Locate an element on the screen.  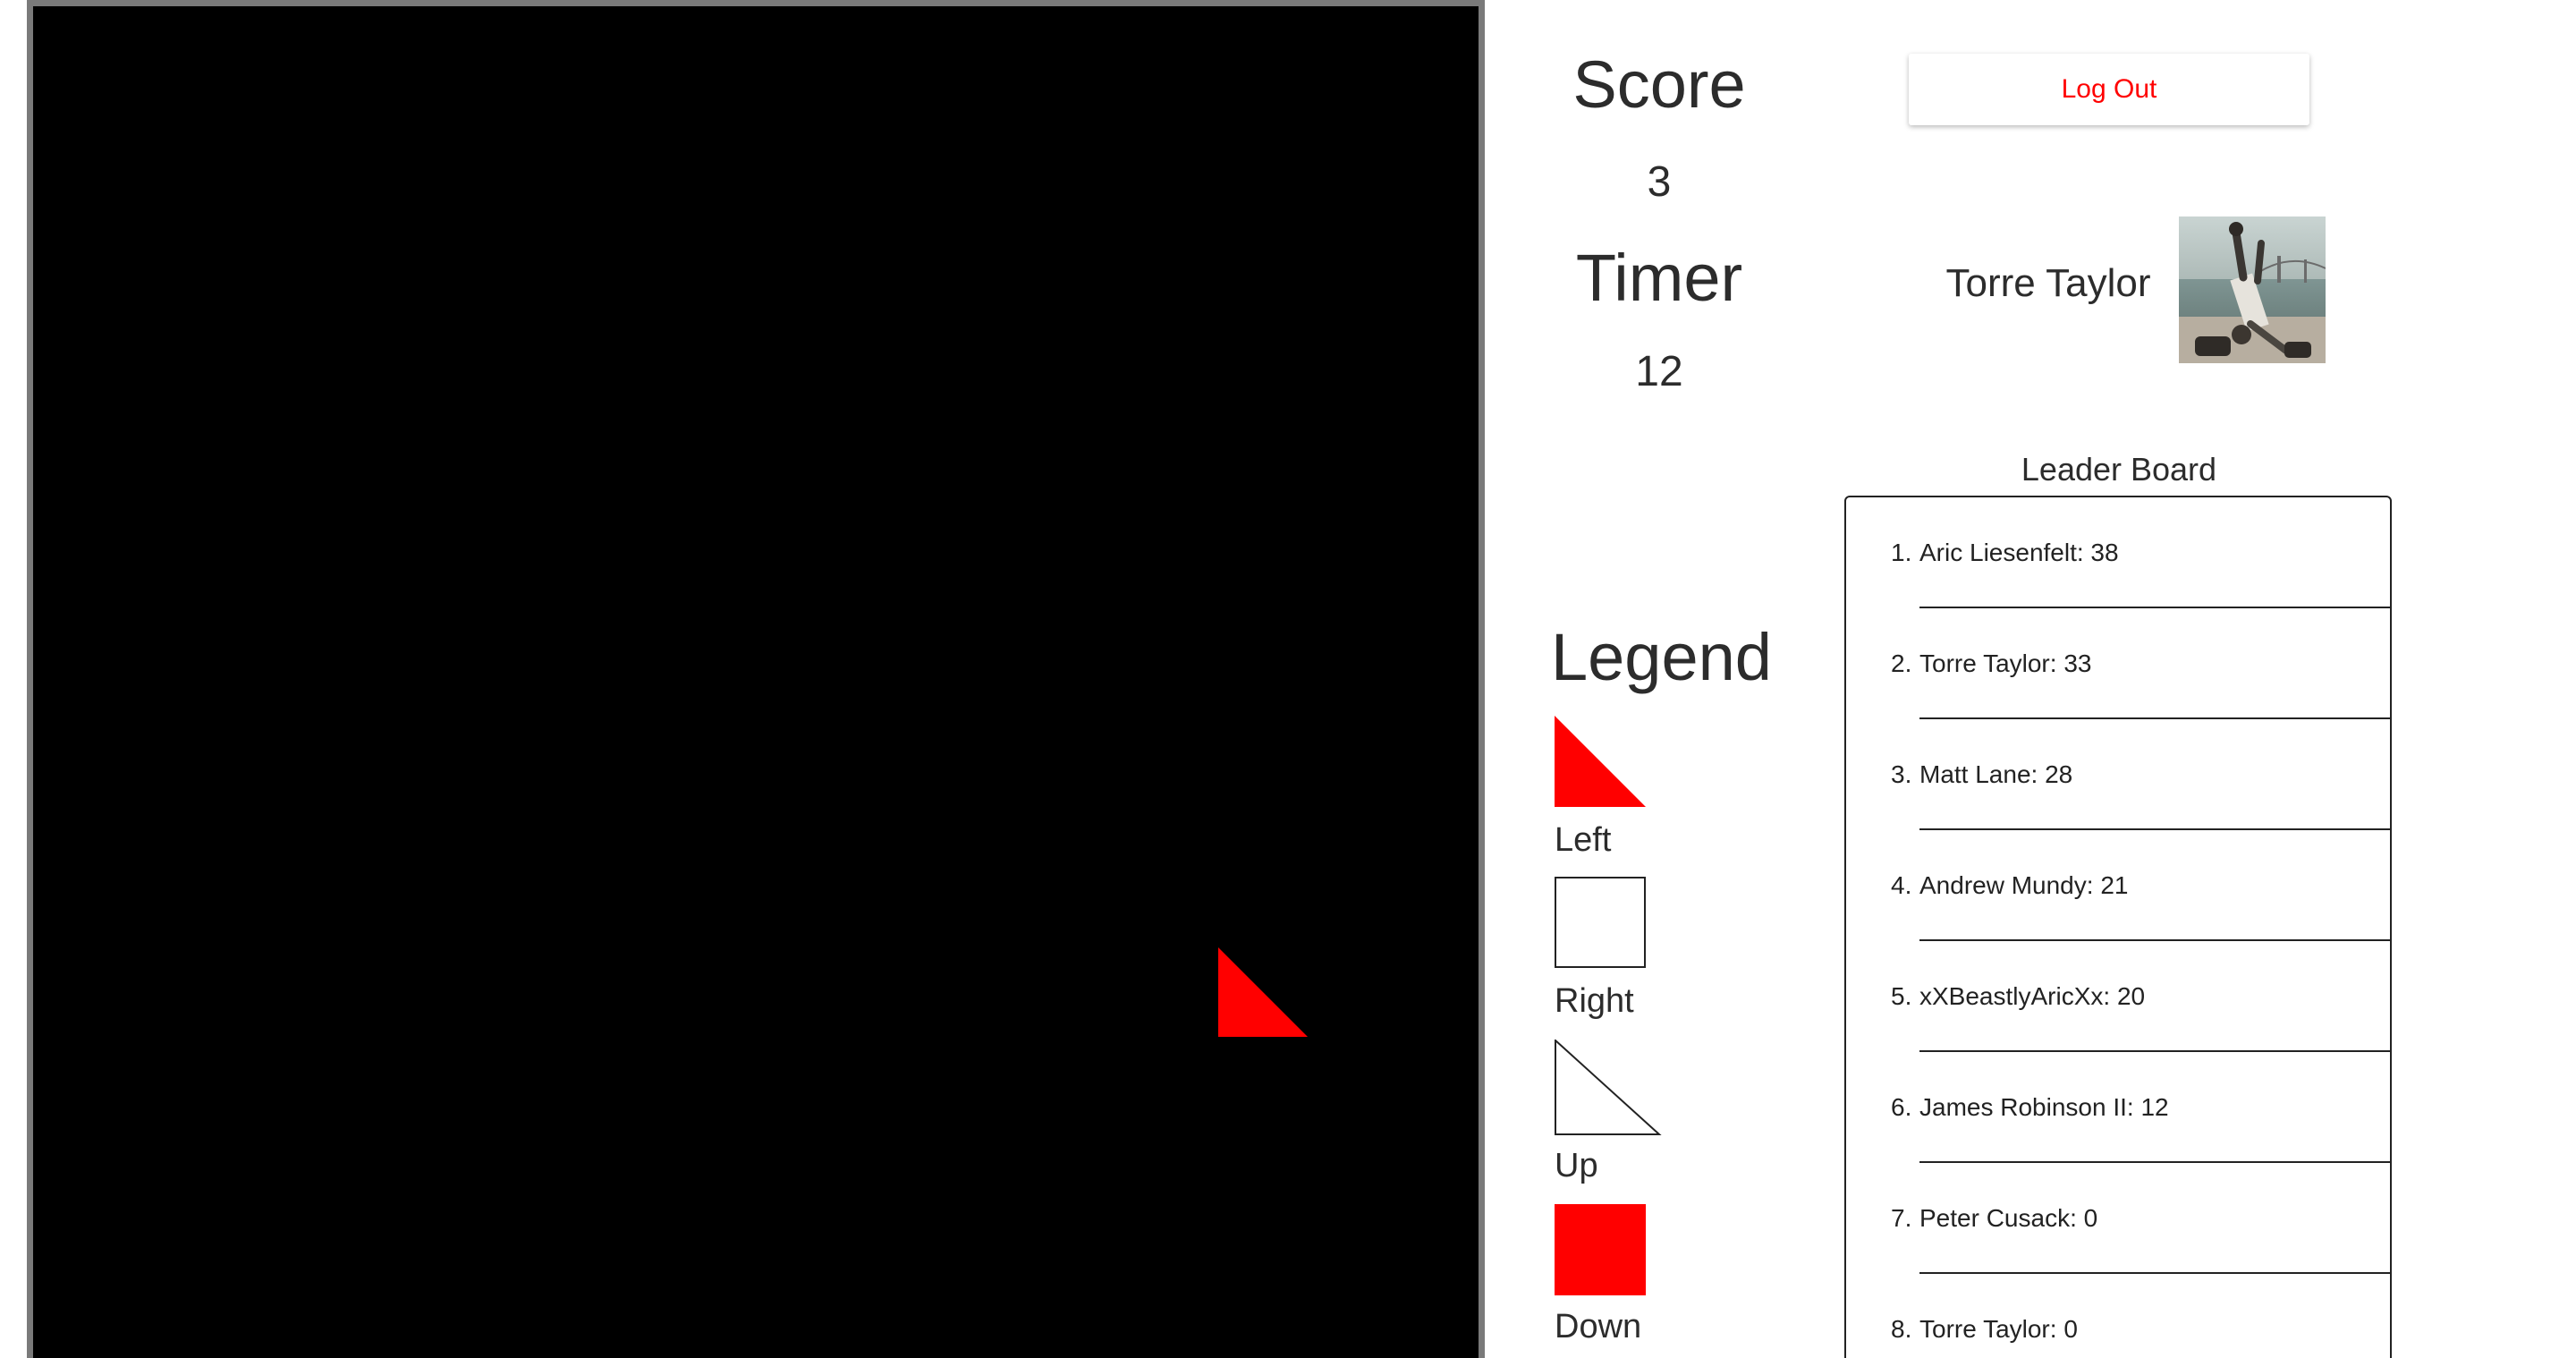
leaderboard-rank: 3. is located at coordinates (1901, 774).